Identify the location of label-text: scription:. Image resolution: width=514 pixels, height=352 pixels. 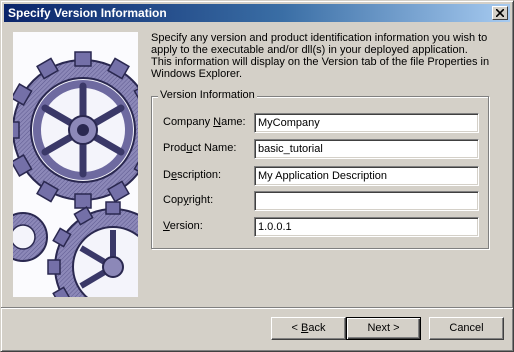
(199, 175).